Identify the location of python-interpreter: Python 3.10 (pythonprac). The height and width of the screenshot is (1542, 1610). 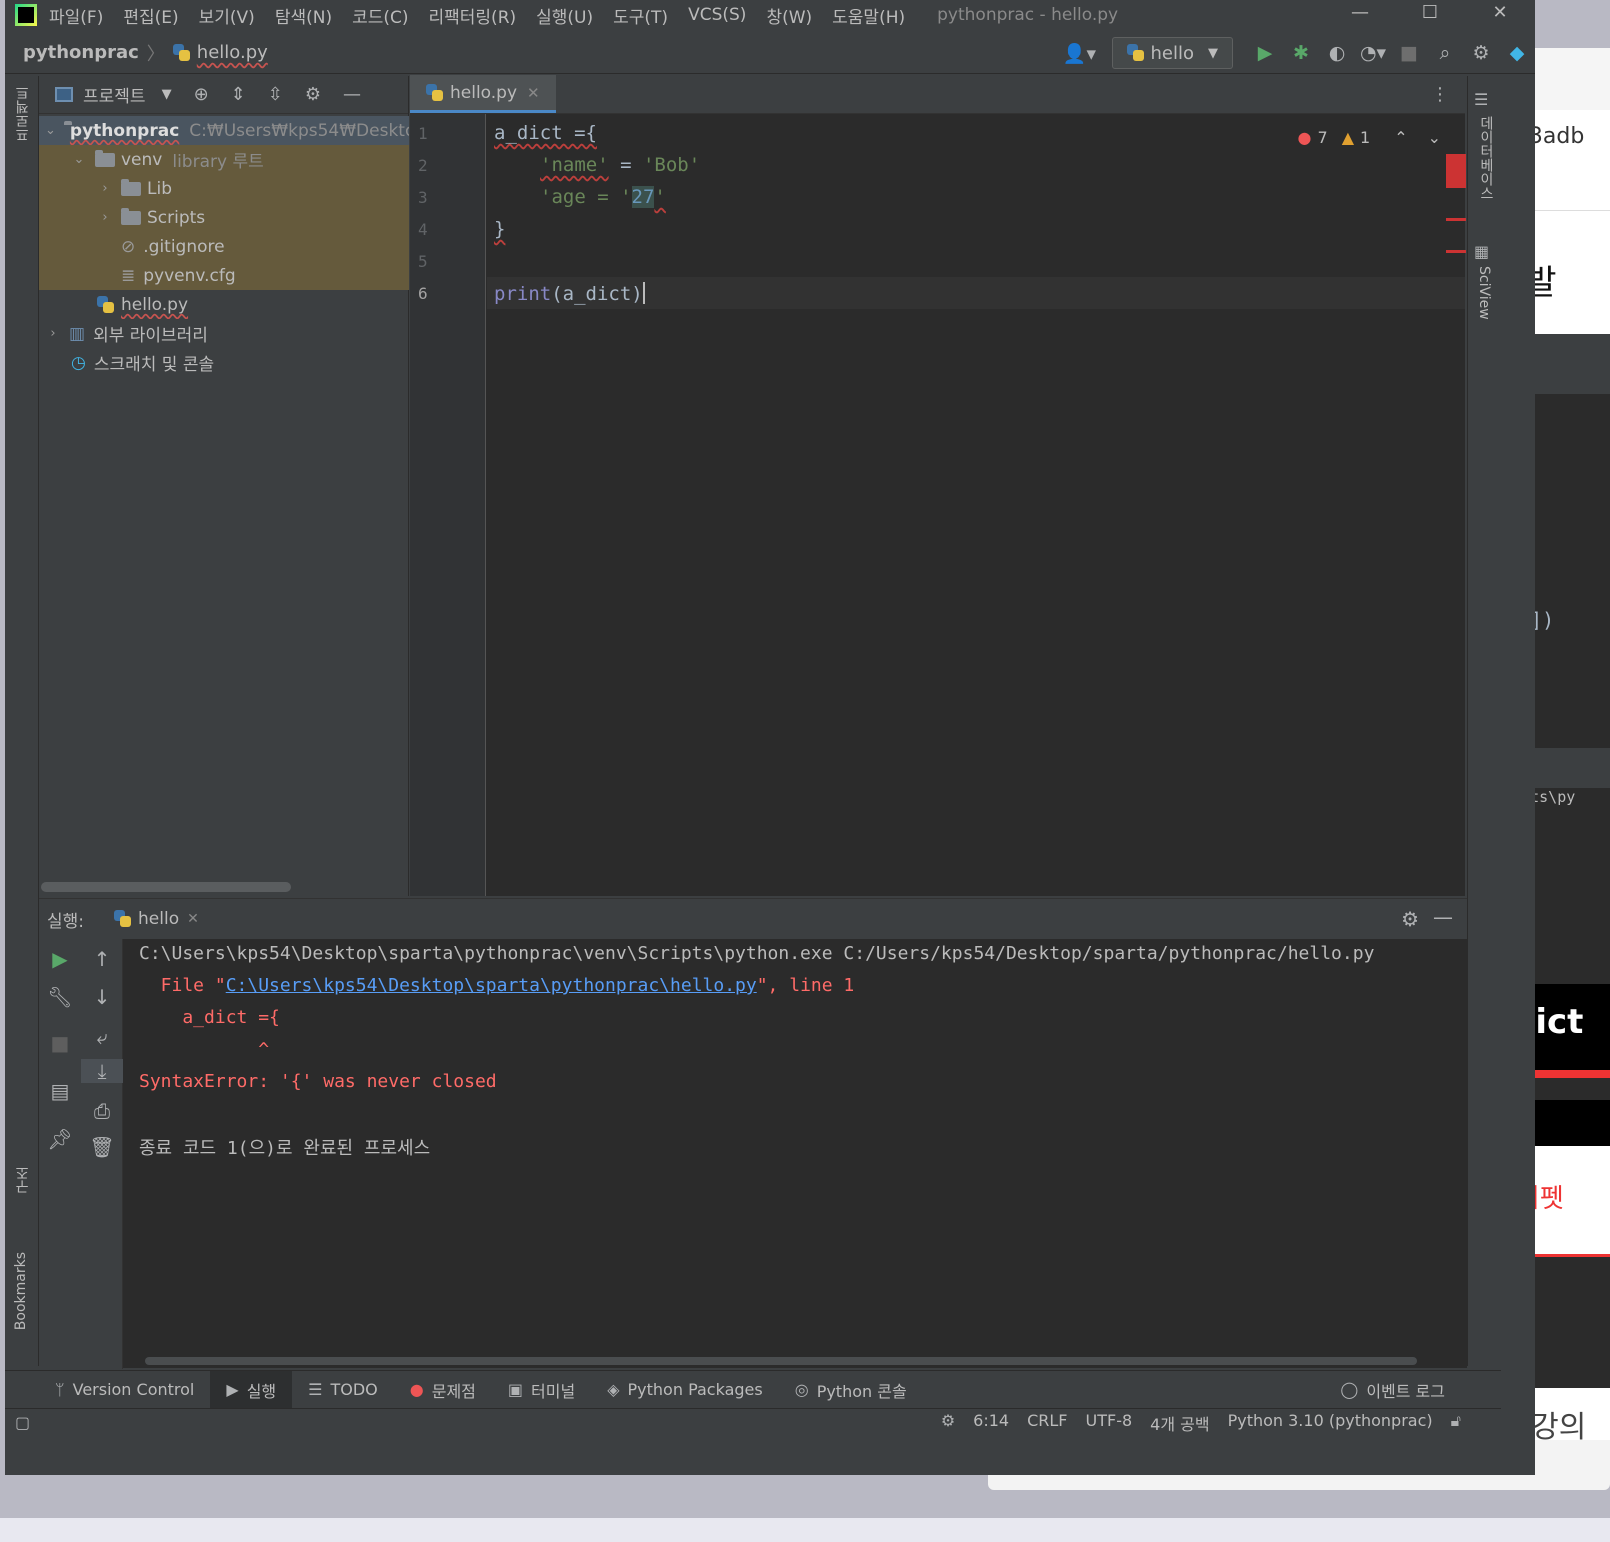
(1330, 1423).